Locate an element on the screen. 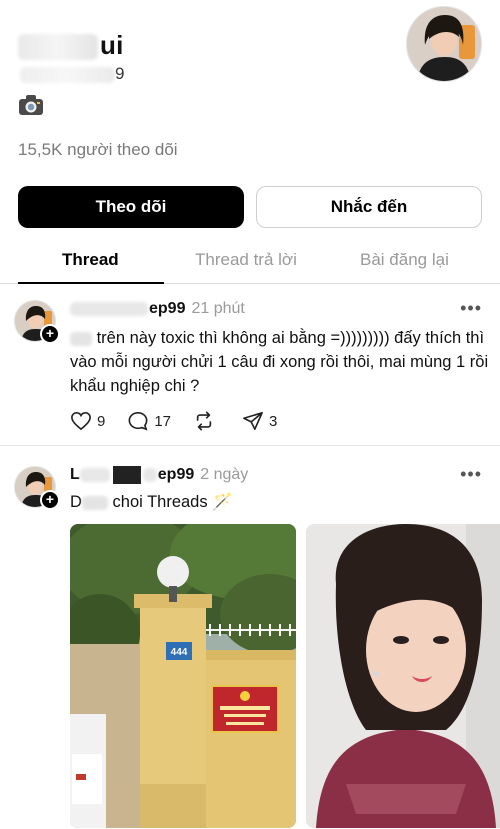  tab-reposts: Bài đăng lại is located at coordinates (404, 260).